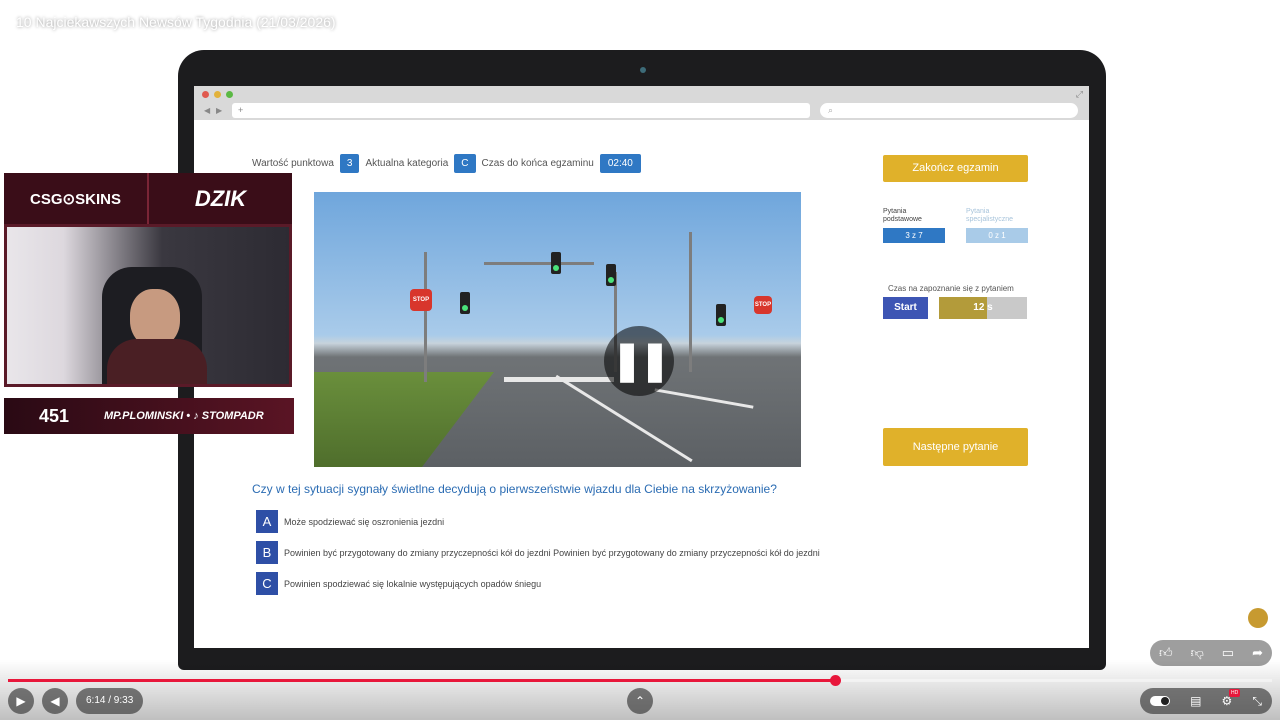 This screenshot has height=720, width=1280. I want to click on read-time-value: 12 s, so click(983, 307).